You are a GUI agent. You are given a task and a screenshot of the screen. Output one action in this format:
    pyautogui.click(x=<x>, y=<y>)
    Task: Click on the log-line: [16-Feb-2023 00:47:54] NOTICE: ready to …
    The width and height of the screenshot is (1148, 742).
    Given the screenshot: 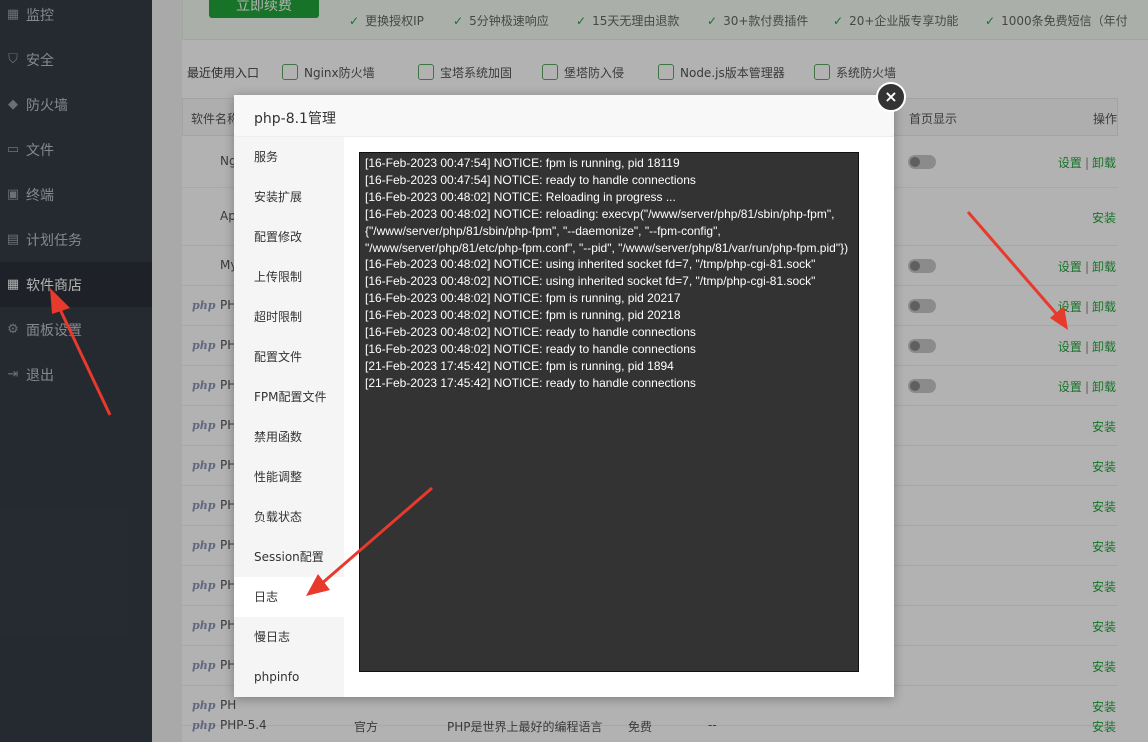 What is the action you would take?
    pyautogui.click(x=530, y=179)
    